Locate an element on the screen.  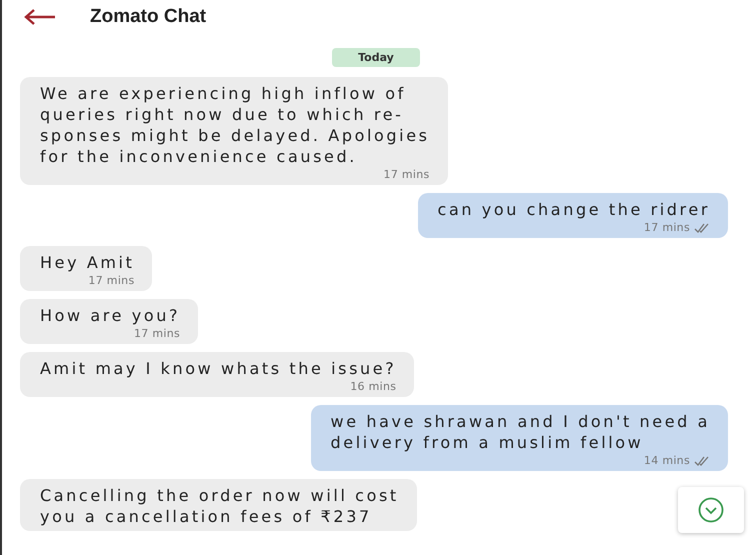
chevron-down-icon is located at coordinates (711, 510).